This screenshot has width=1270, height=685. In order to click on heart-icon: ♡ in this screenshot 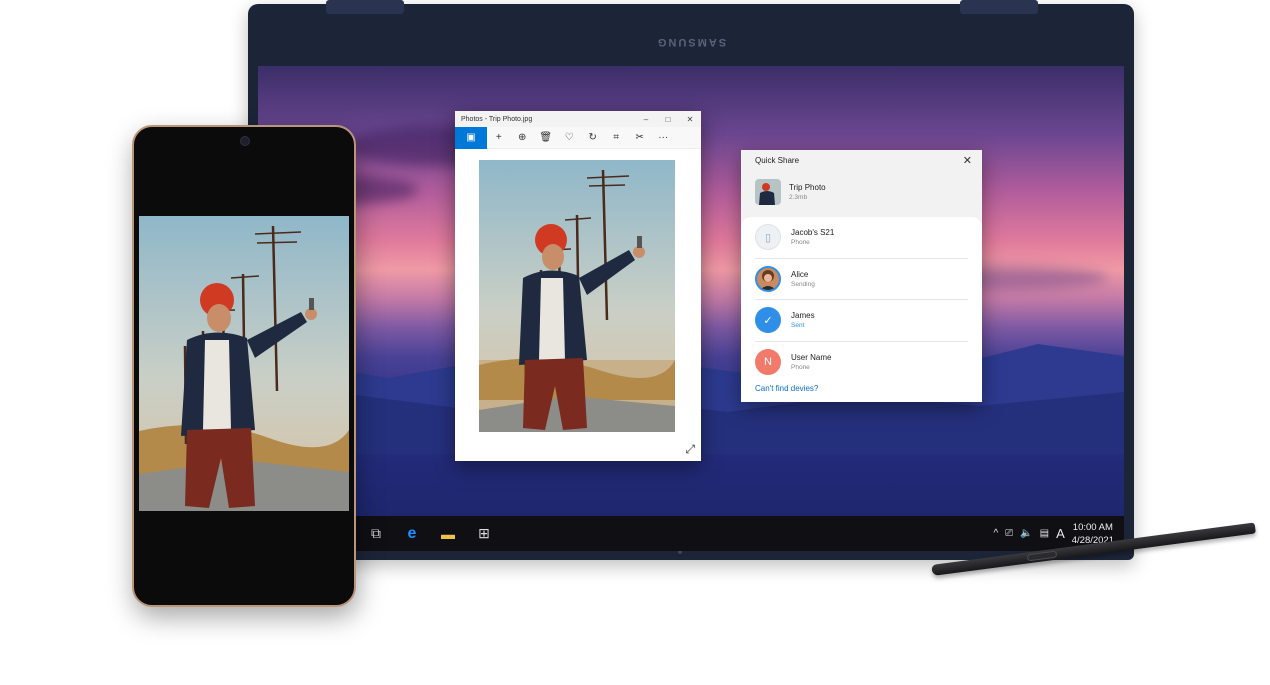, I will do `click(570, 138)`.